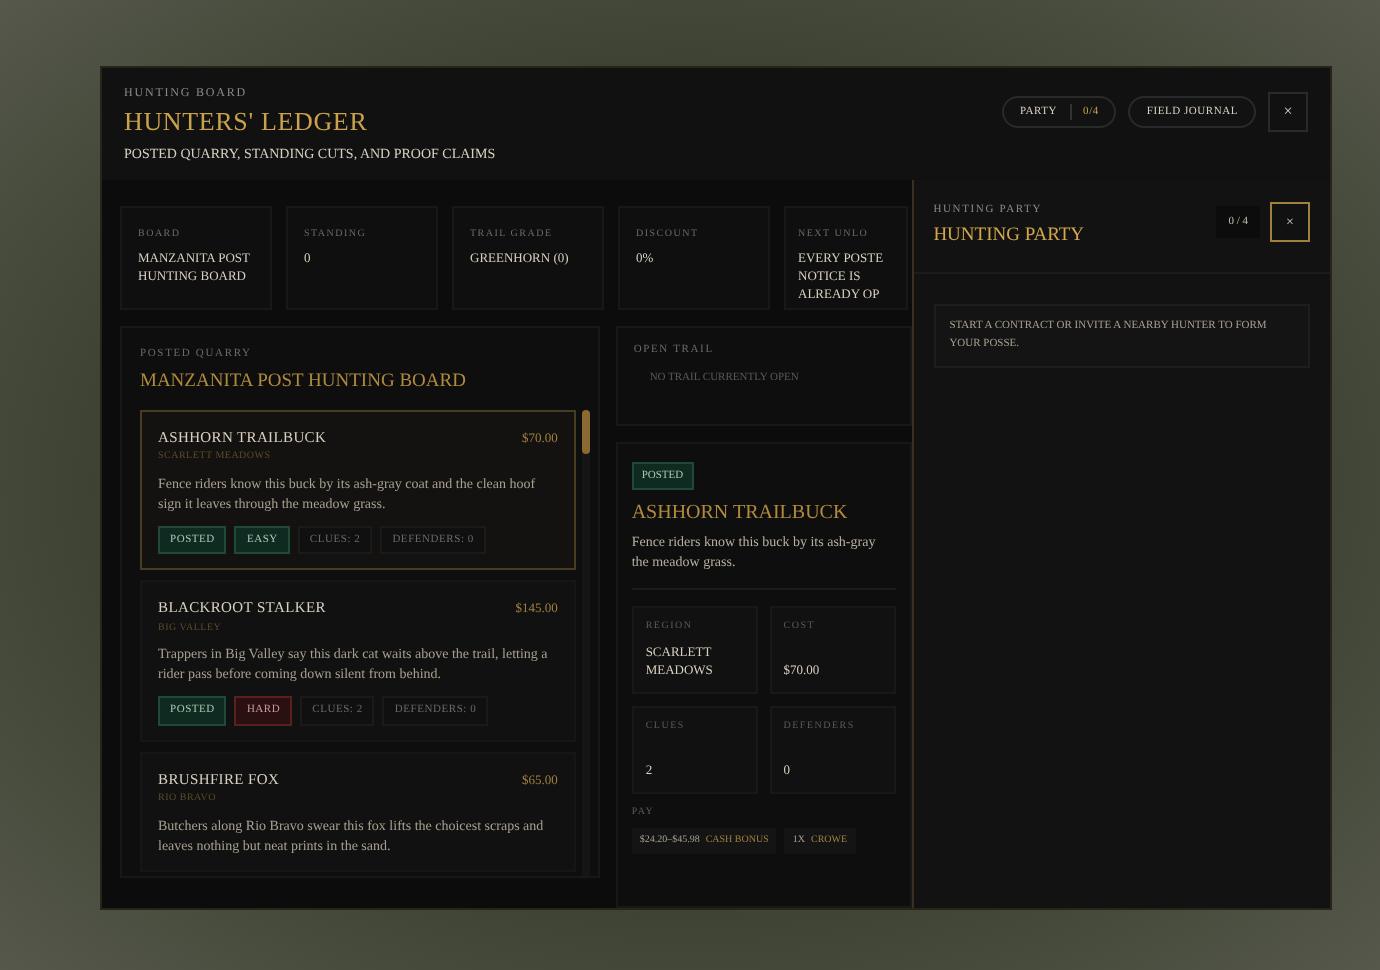 This screenshot has width=1380, height=970. I want to click on modal-title: HUNTERS' LEDGER, so click(247, 122).